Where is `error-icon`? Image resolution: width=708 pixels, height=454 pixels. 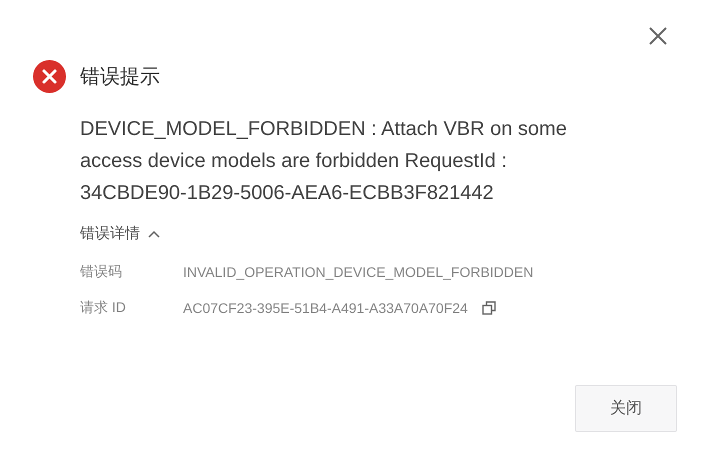 error-icon is located at coordinates (49, 76).